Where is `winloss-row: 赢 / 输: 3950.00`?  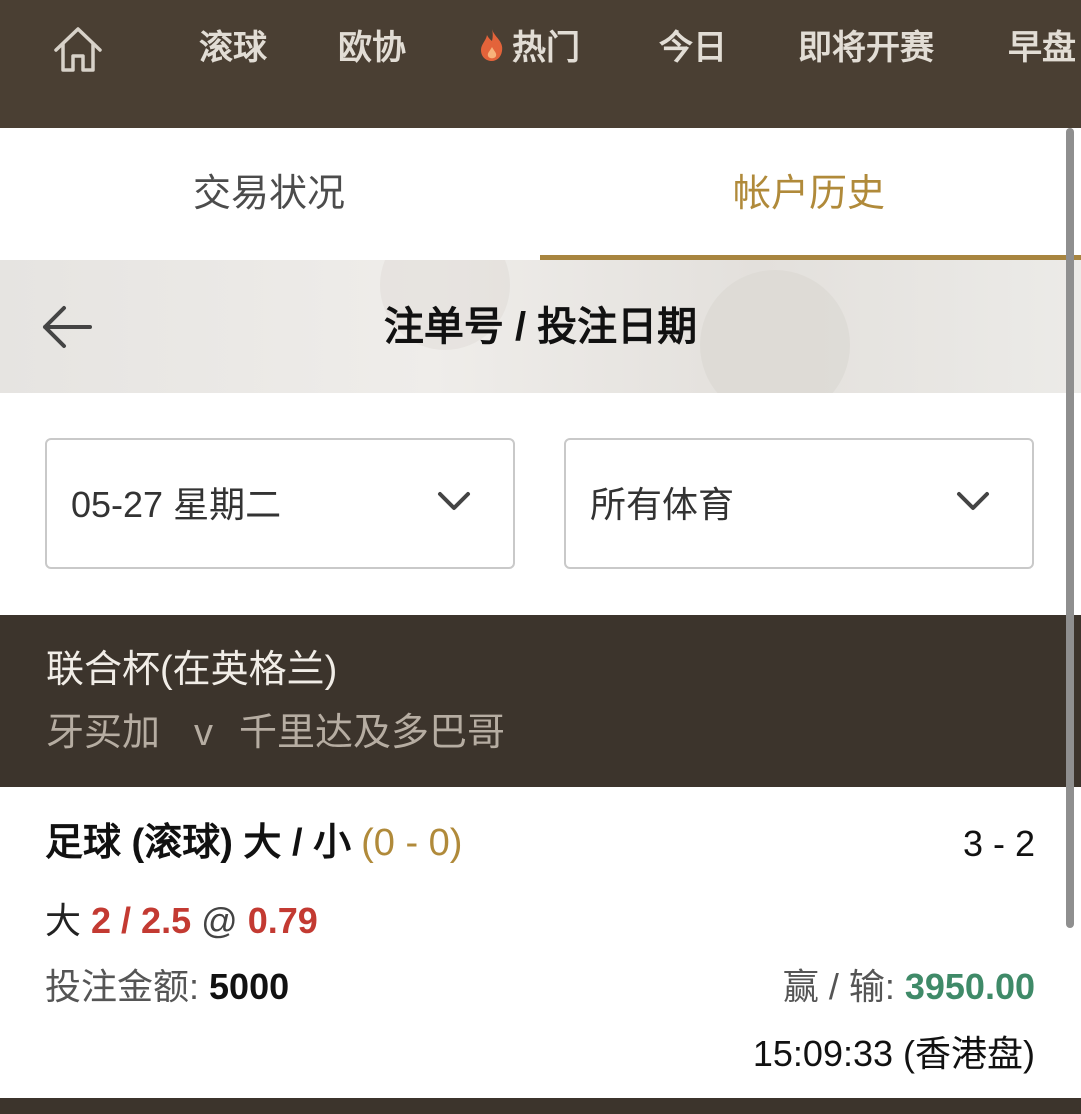 winloss-row: 赢 / 输: 3950.00 is located at coordinates (909, 987).